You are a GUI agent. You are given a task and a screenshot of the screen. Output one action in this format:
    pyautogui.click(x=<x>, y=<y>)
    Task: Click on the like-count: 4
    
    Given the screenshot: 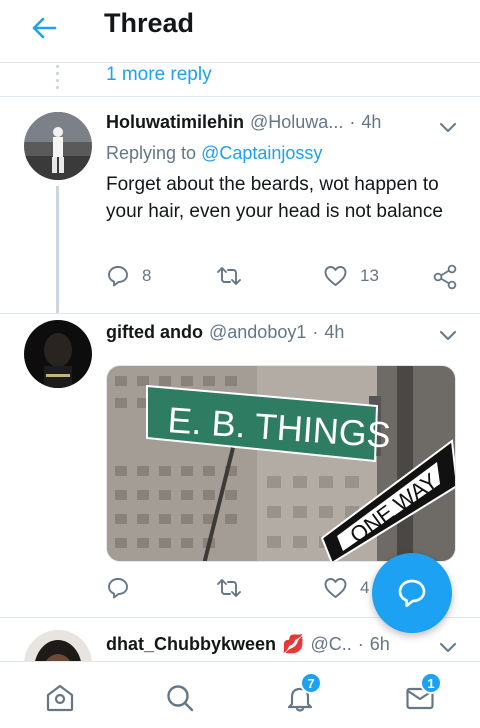 What is the action you would take?
    pyautogui.click(x=365, y=587)
    